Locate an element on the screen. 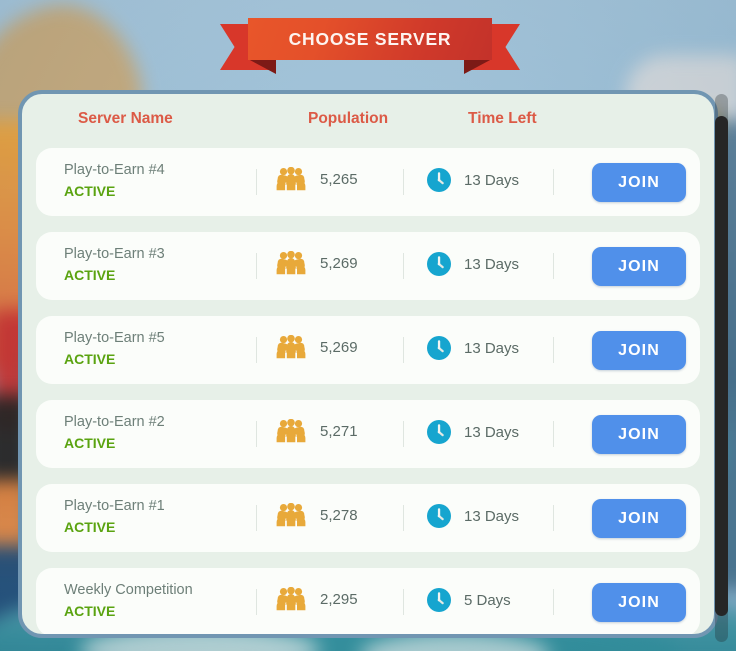 This screenshot has height=651, width=736. population-value: 5,278 is located at coordinates (339, 515).